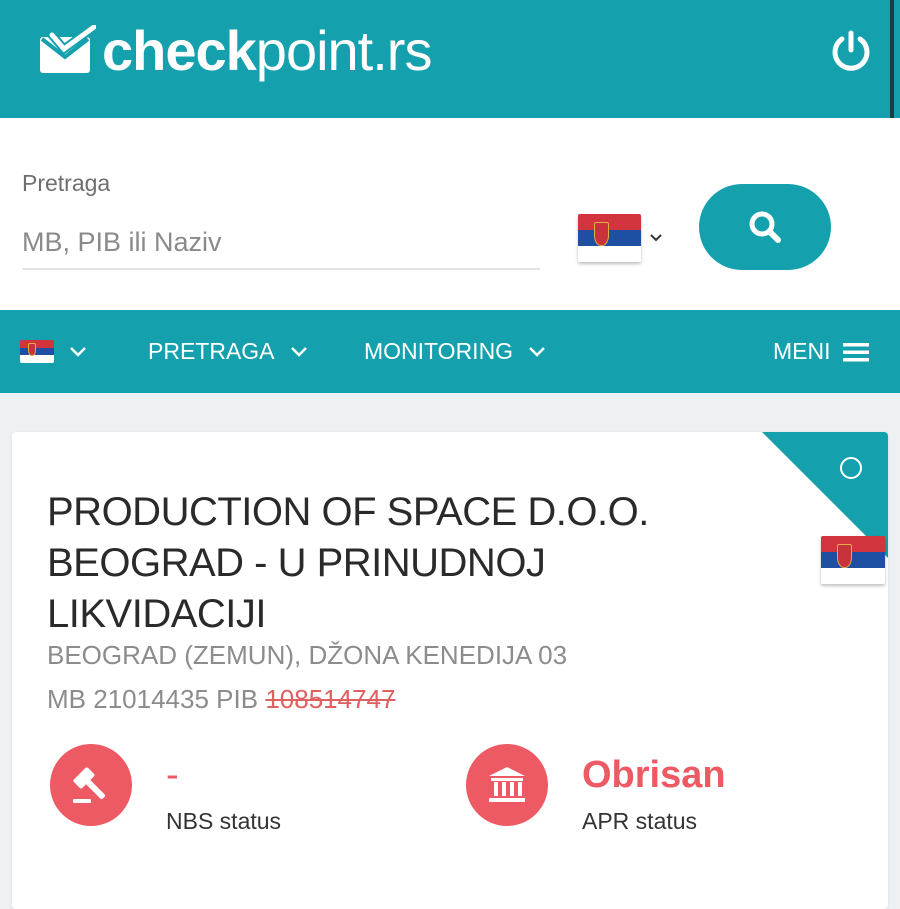 The image size is (900, 909). What do you see at coordinates (179, 50) in the screenshot?
I see `logo-bold-text: check` at bounding box center [179, 50].